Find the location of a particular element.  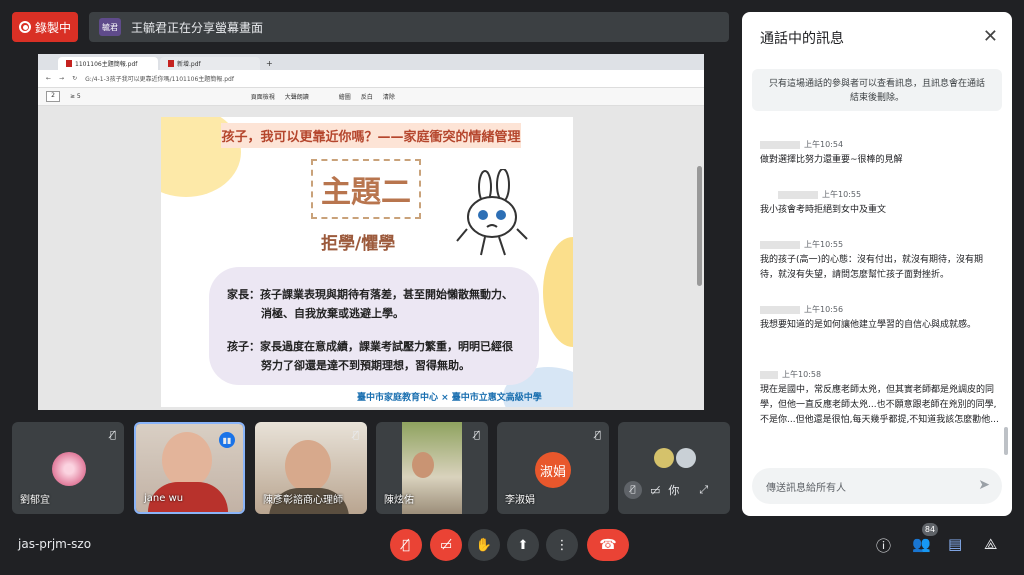

self-controls: 🎙̸ ▭̸ 你 ⤢ is located at coordinates (674, 490).